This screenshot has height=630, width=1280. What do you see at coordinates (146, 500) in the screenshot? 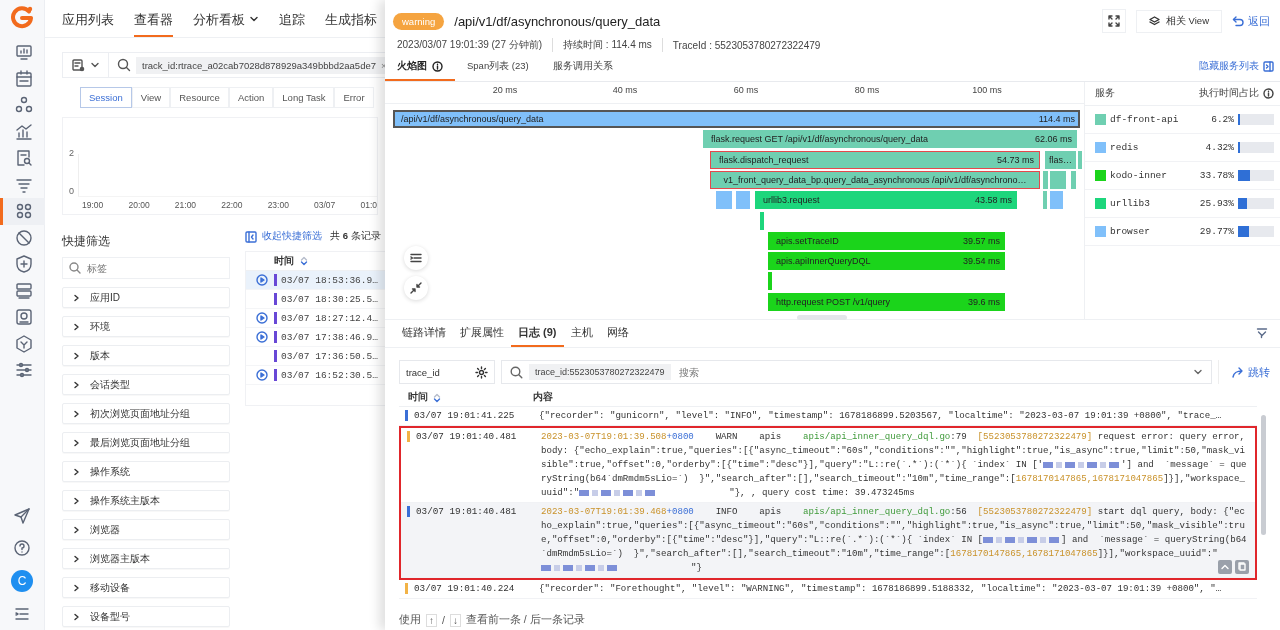
I see `filter-group: 操作系统主版本` at bounding box center [146, 500].